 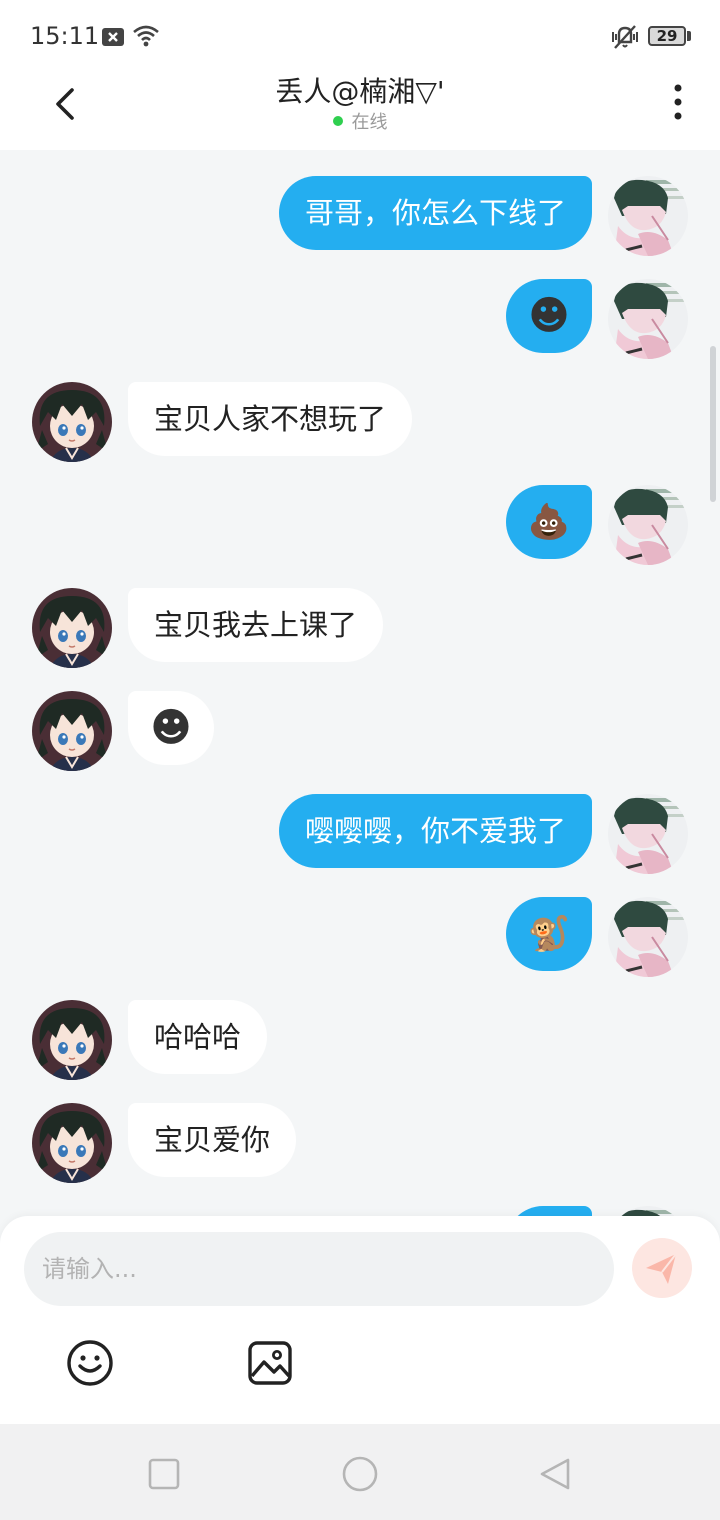 I want to click on message-row: 嘤嘤嘤，你不爱我了, so click(x=360, y=834).